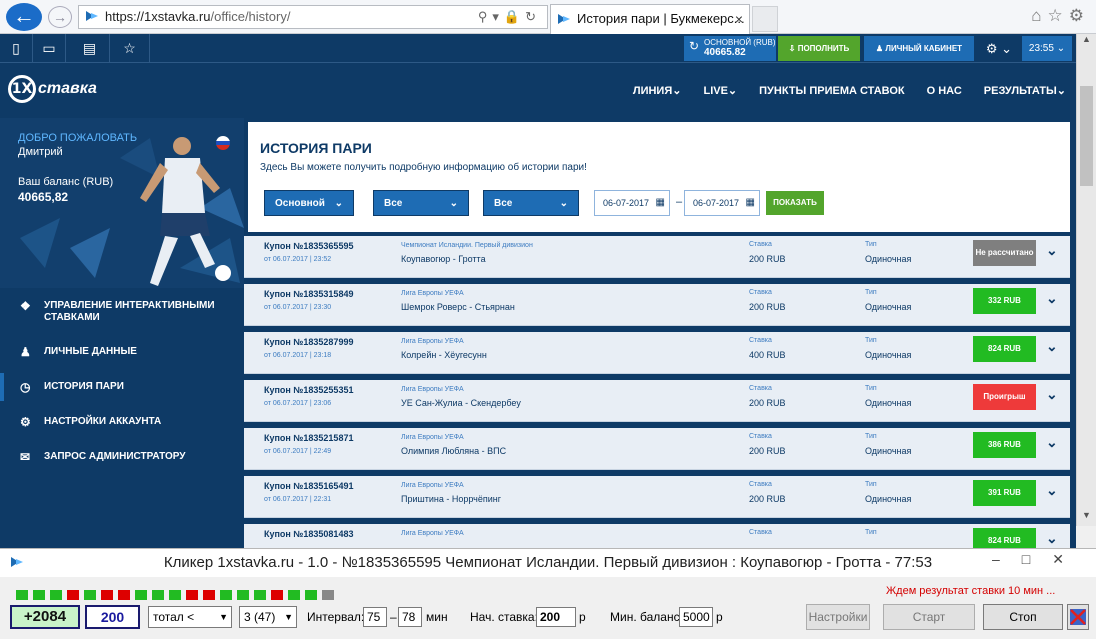 The image size is (1096, 639). I want to click on sidebar-item-interactive-bets: ❖ УПРАВЛЕНИЕ ИНТЕРАКТИВНЫМИ СТАВКАМИ, so click(122, 312).